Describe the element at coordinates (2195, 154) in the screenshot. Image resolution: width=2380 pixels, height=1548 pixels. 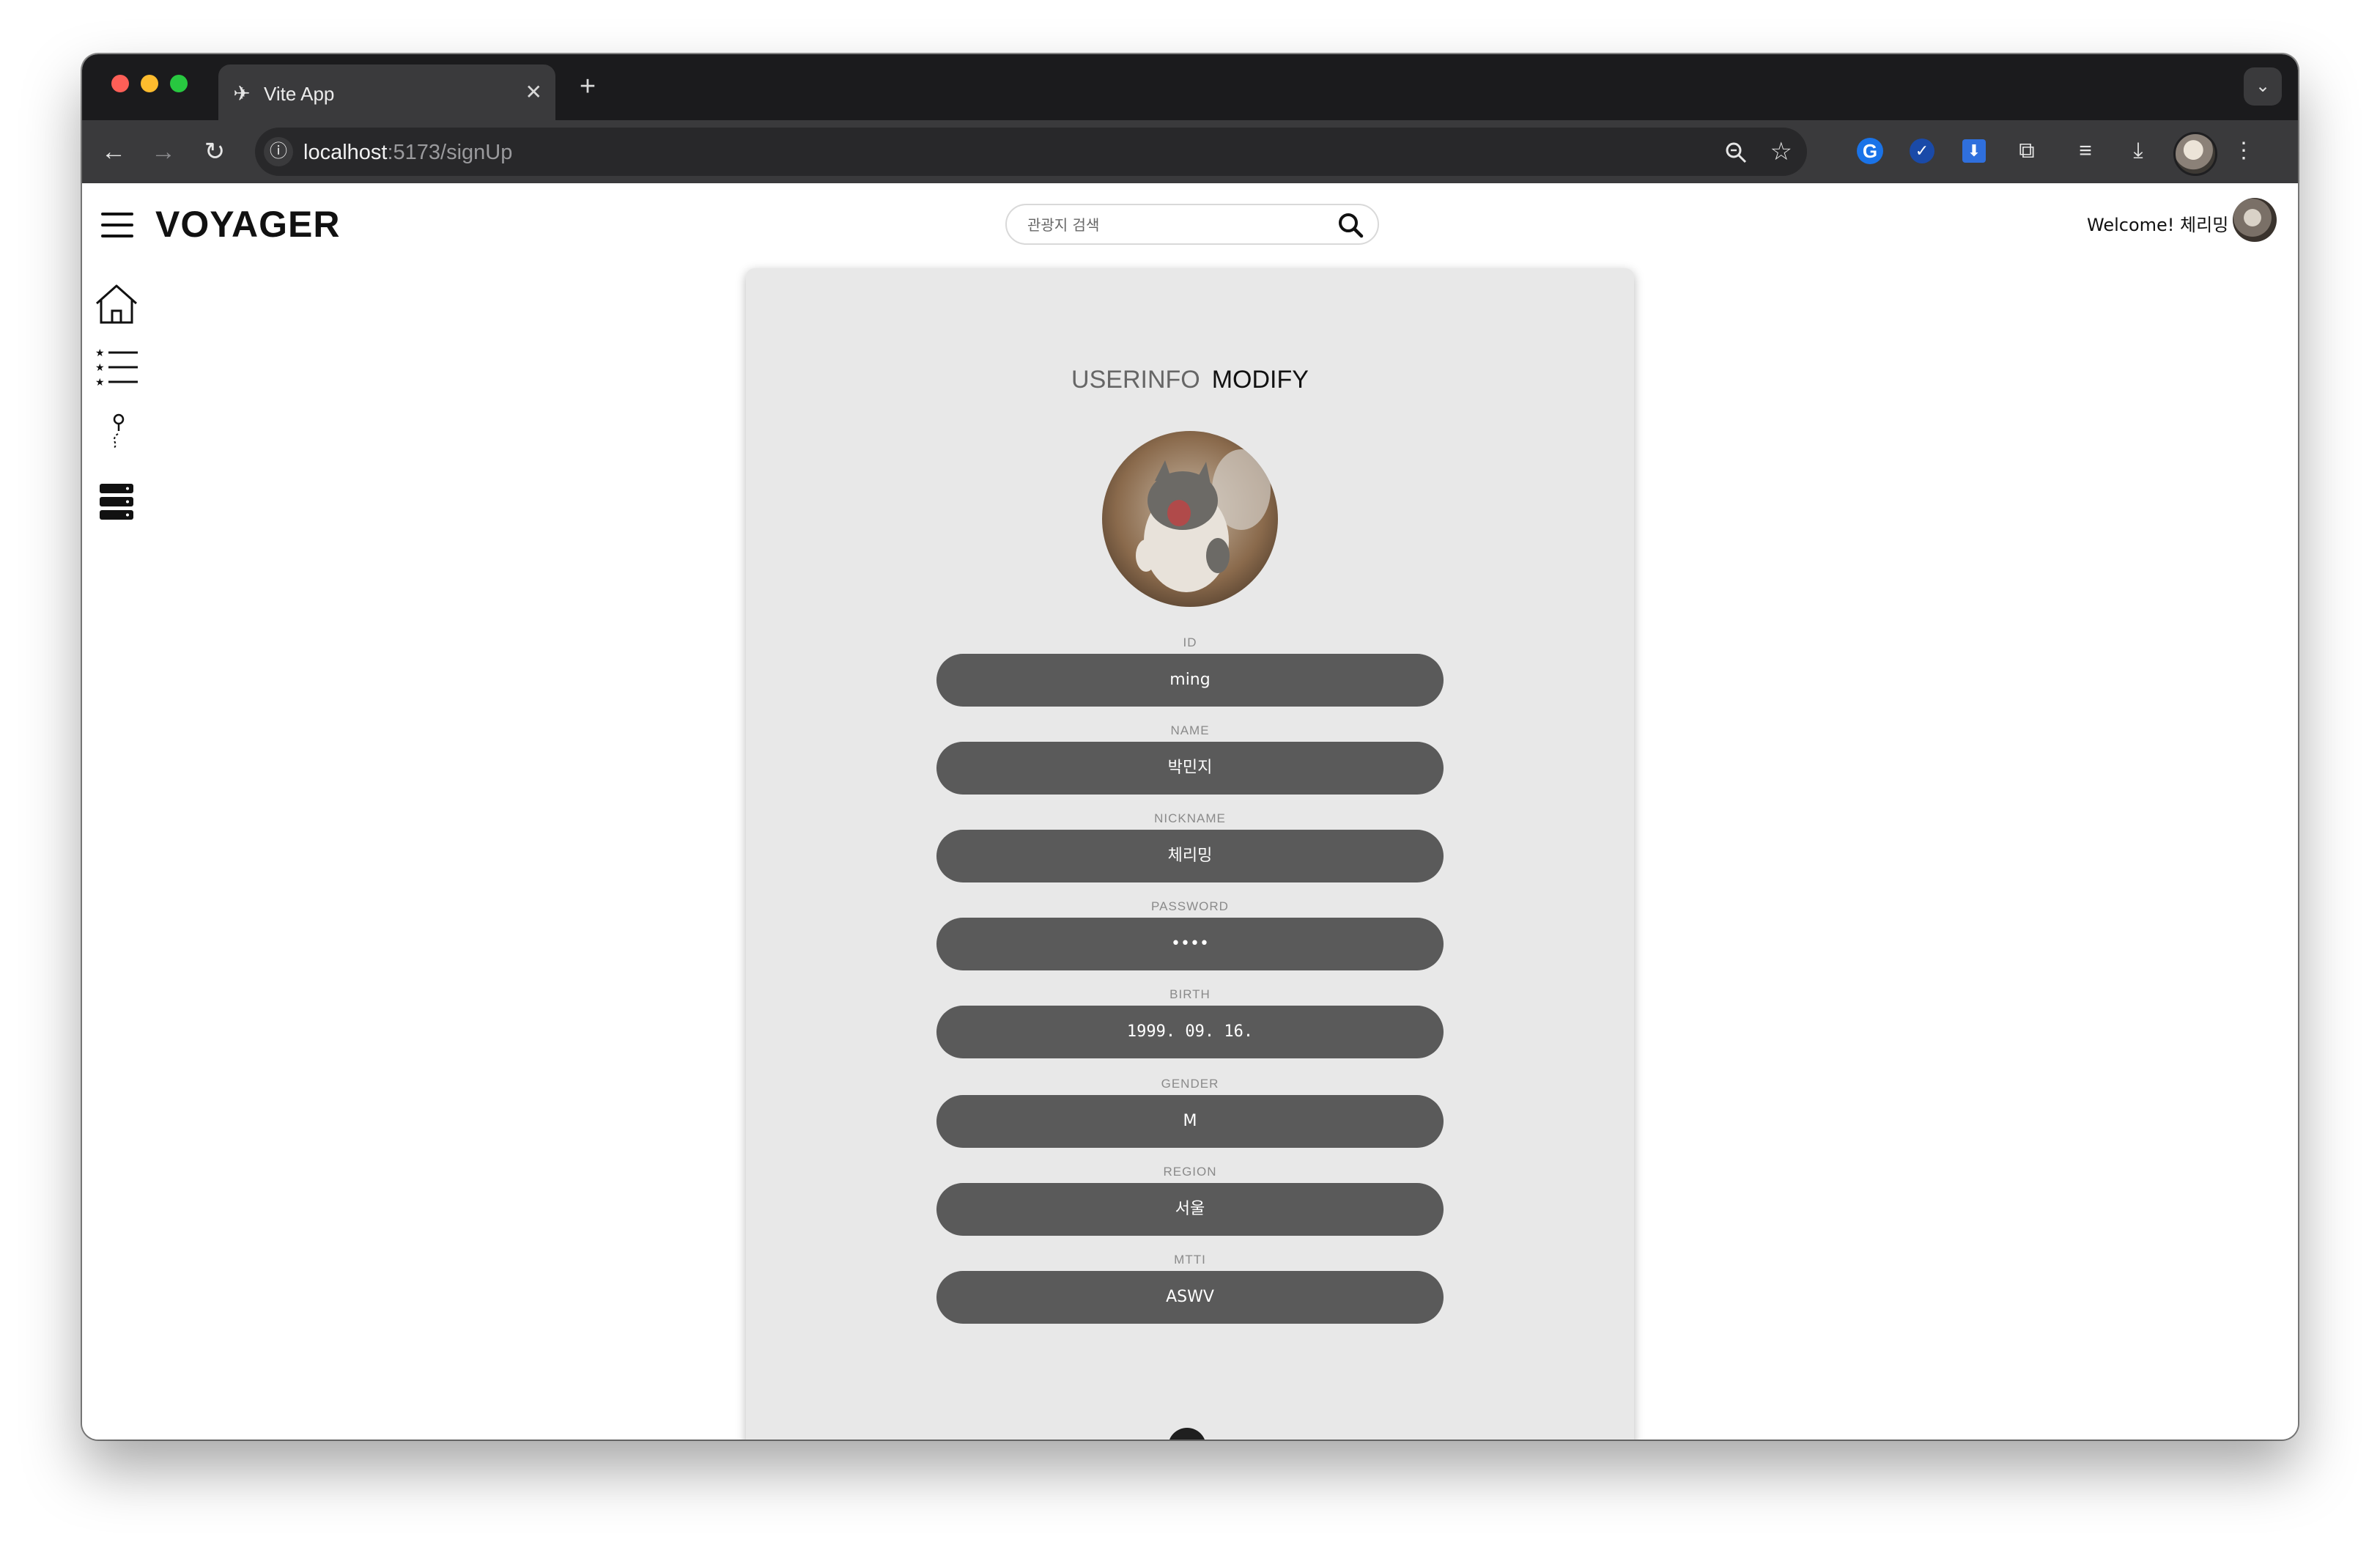
I see `browser-profile-avatar` at that location.